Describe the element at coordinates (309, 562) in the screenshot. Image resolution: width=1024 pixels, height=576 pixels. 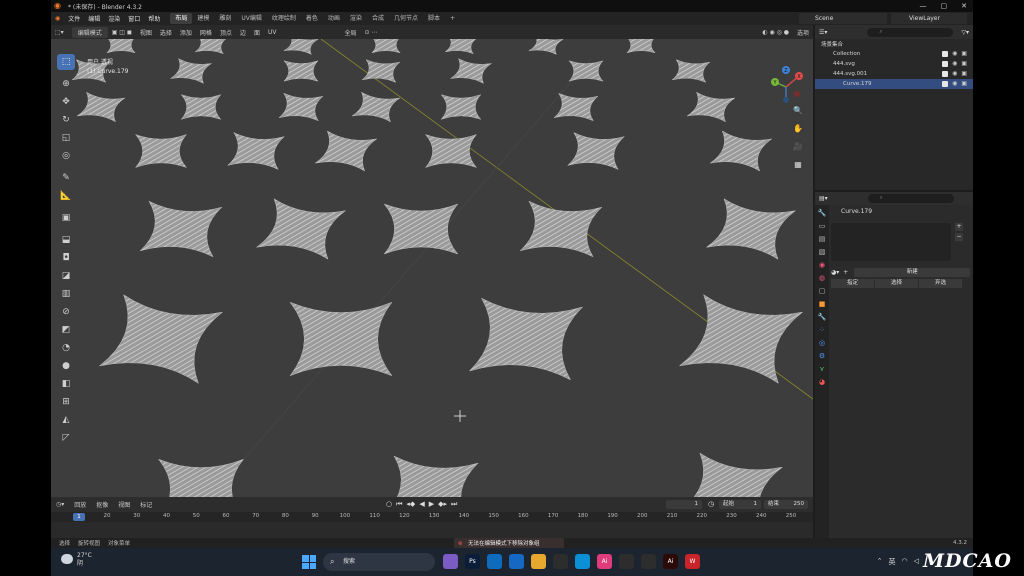
I see `start-button` at that location.